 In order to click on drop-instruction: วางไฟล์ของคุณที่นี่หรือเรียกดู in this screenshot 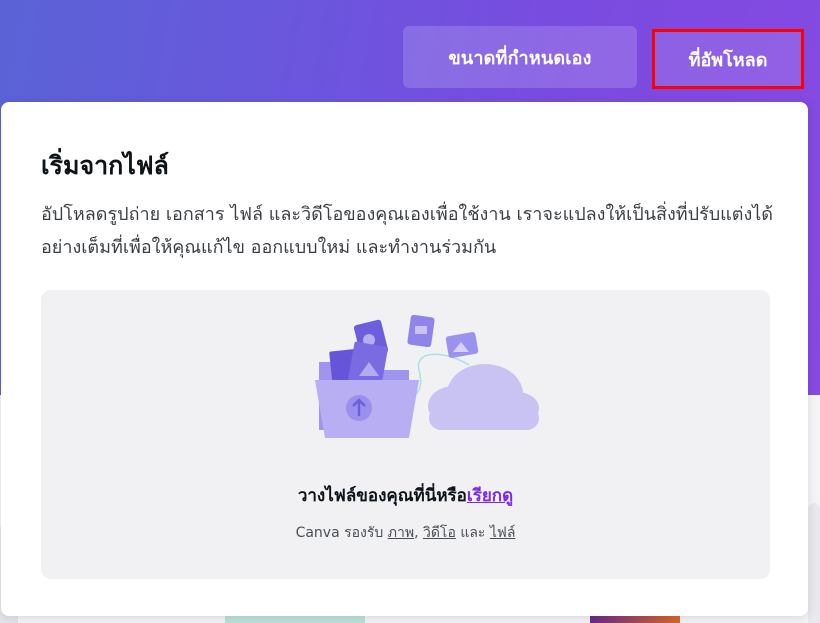, I will do `click(405, 495)`.